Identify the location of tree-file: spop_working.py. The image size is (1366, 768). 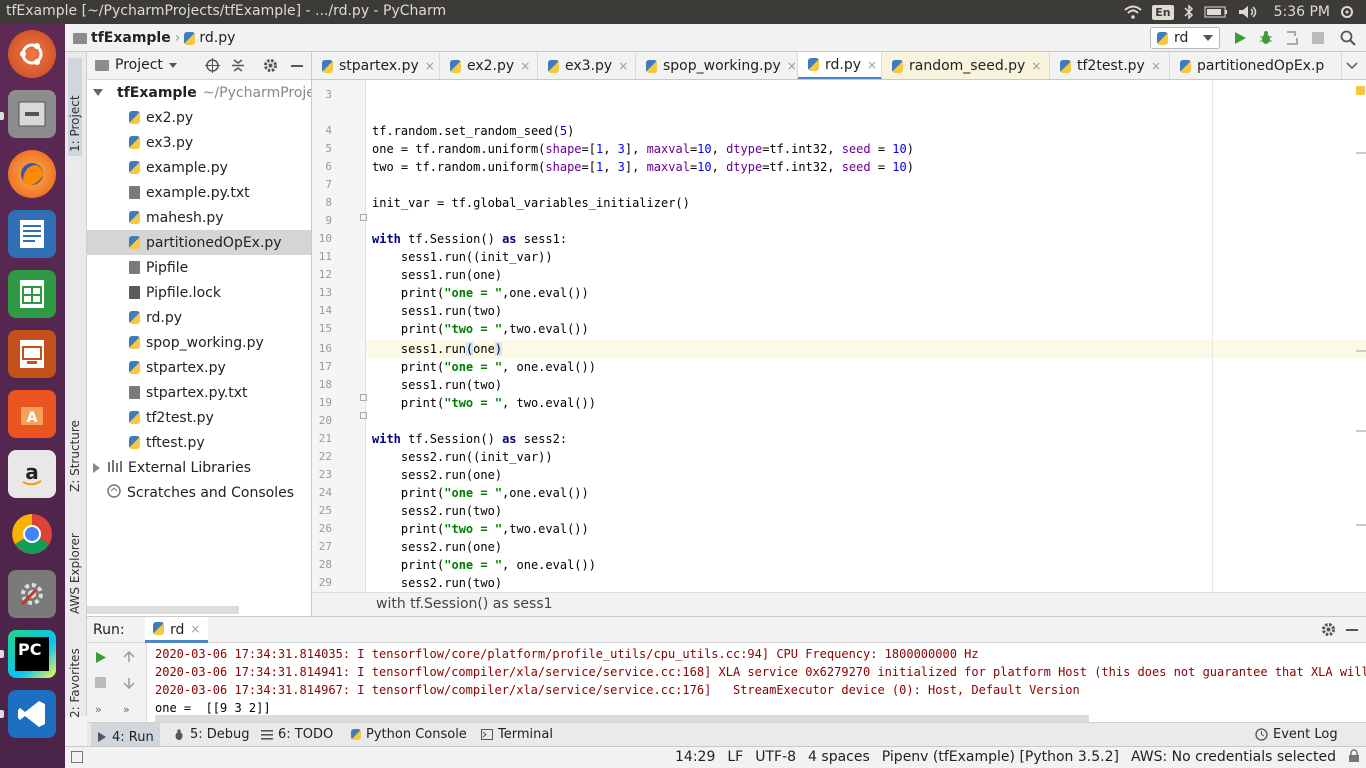
(199, 342).